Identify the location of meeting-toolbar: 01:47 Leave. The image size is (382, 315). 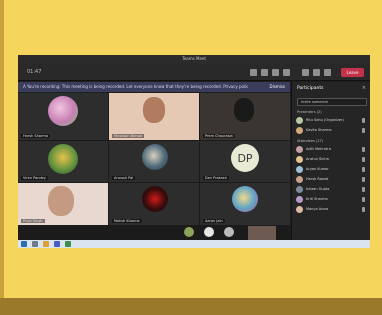
(194, 72).